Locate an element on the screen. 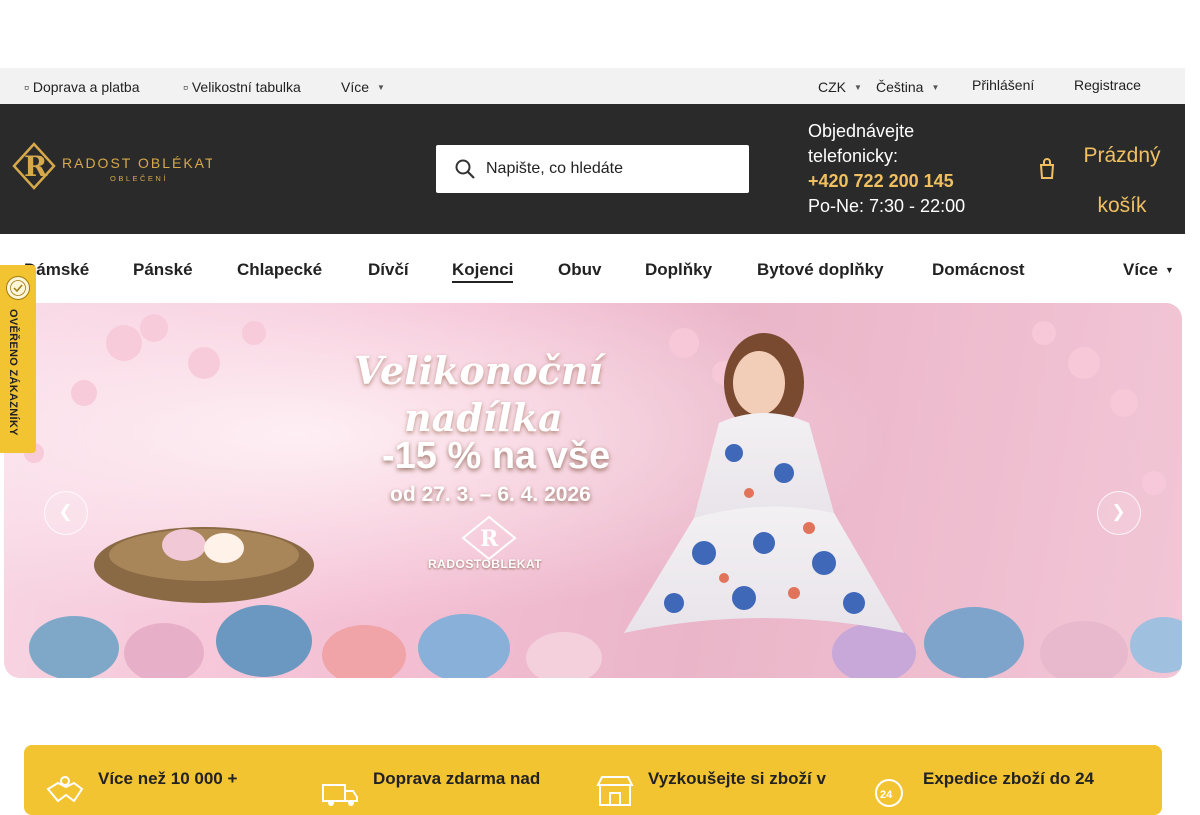 This screenshot has width=1200, height=815. shipping-link: ▫ Doprava a platba is located at coordinates (82, 87).